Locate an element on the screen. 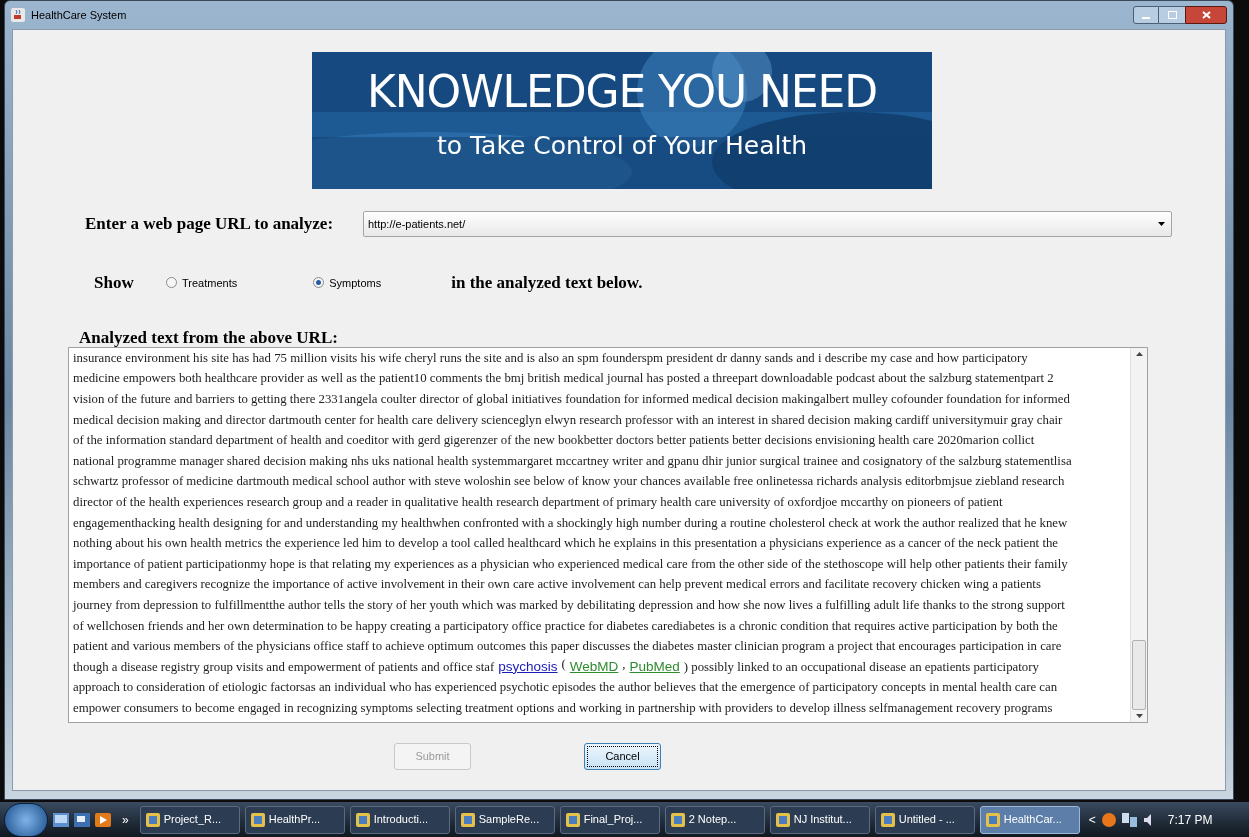 This screenshot has height=837, width=1249. window-switch-icon is located at coordinates (82, 819).